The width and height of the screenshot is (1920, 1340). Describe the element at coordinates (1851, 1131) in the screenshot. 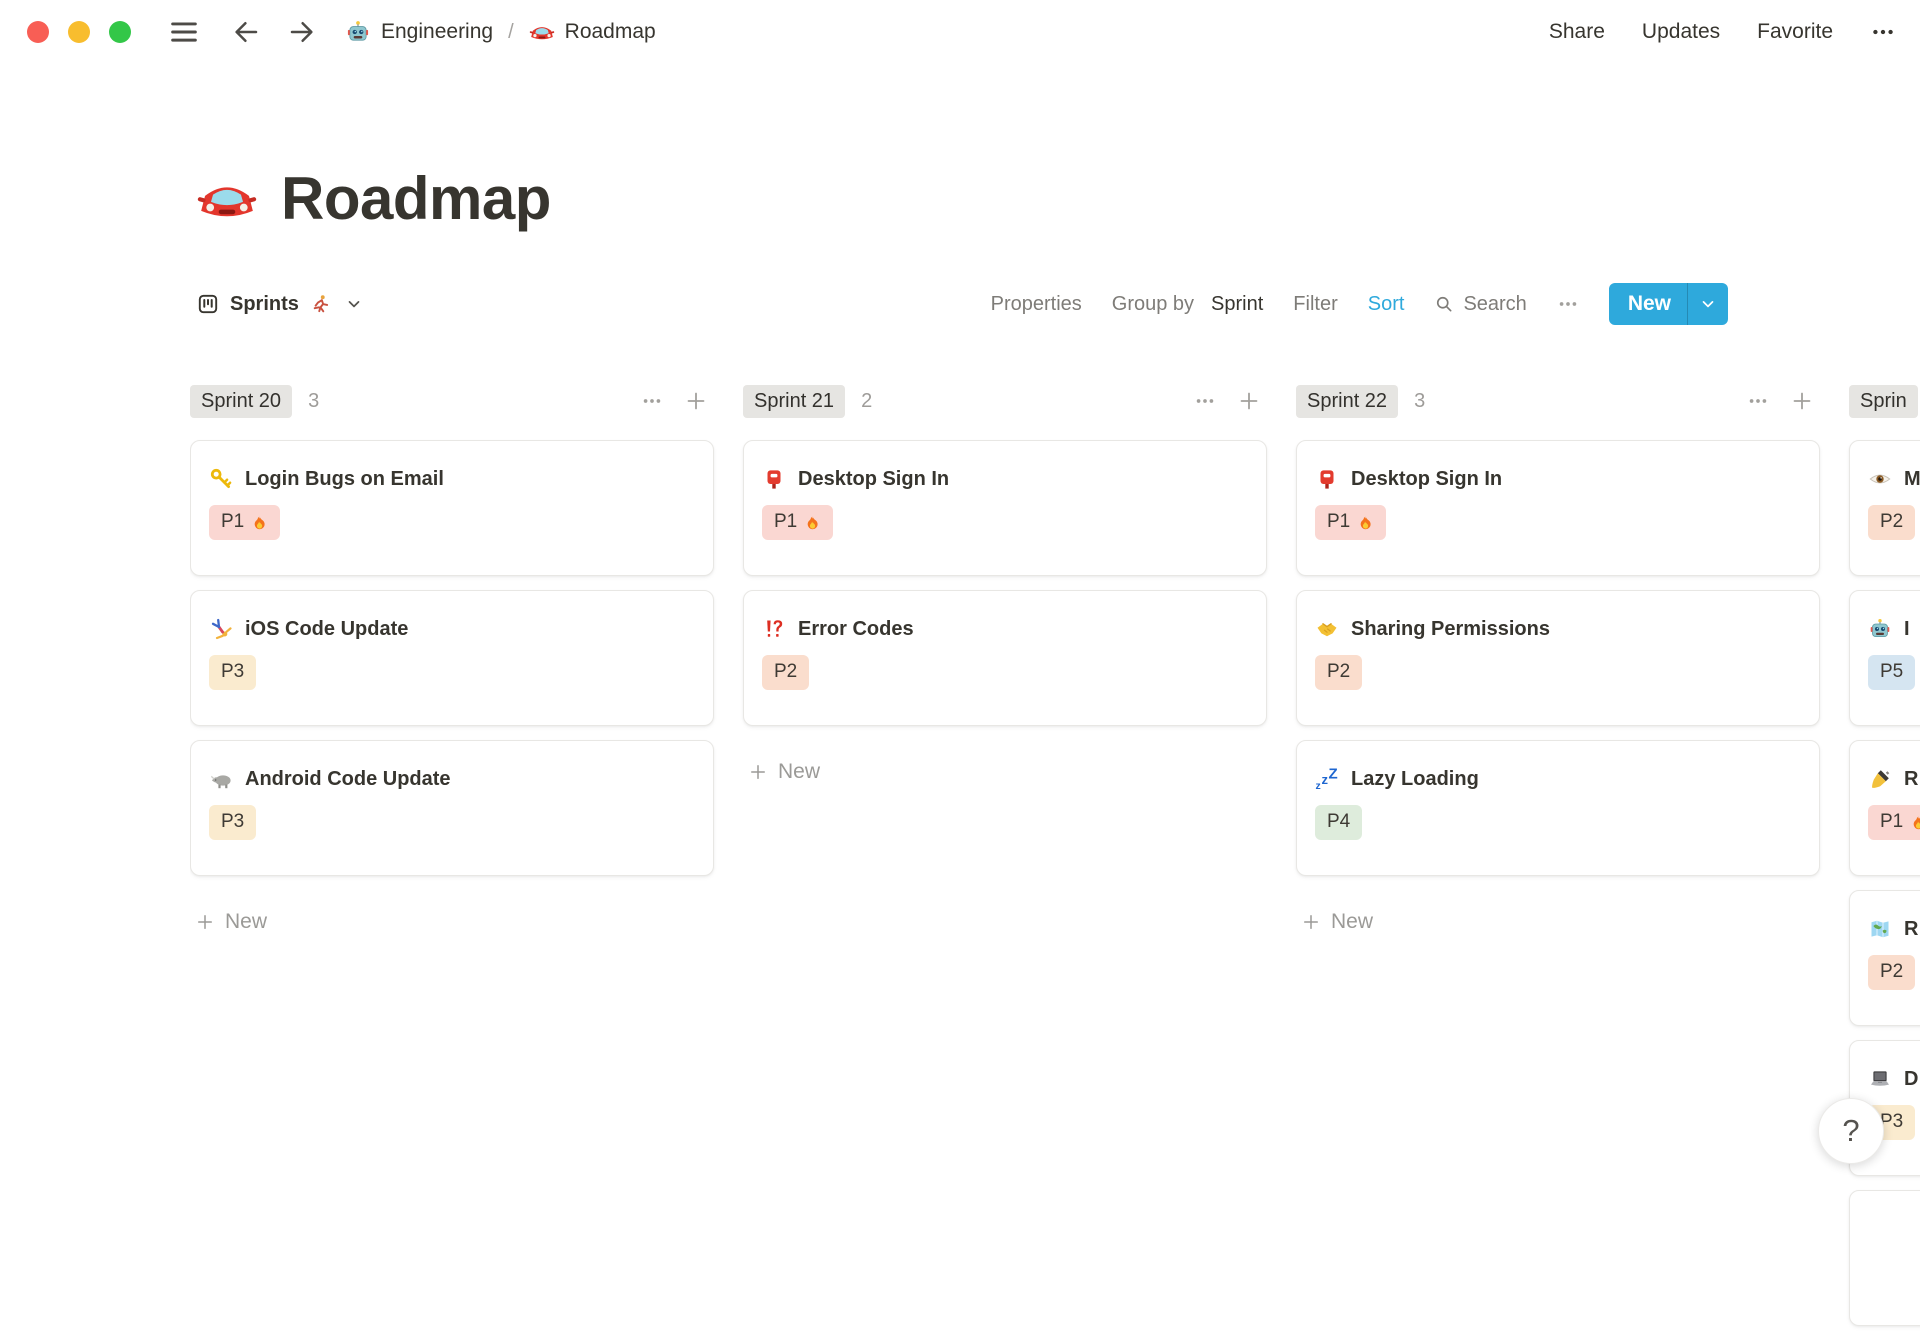

I see `help-button: ?` at that location.